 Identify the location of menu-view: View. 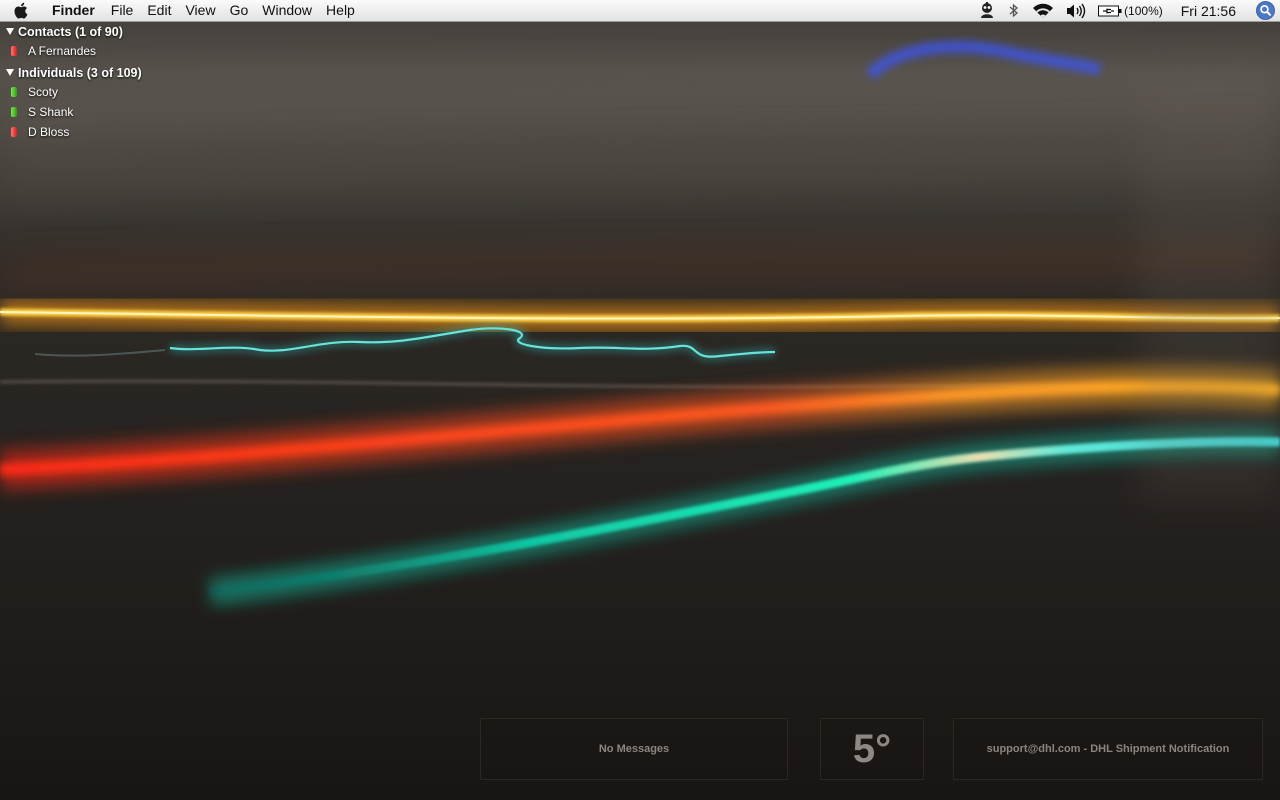
(200, 10).